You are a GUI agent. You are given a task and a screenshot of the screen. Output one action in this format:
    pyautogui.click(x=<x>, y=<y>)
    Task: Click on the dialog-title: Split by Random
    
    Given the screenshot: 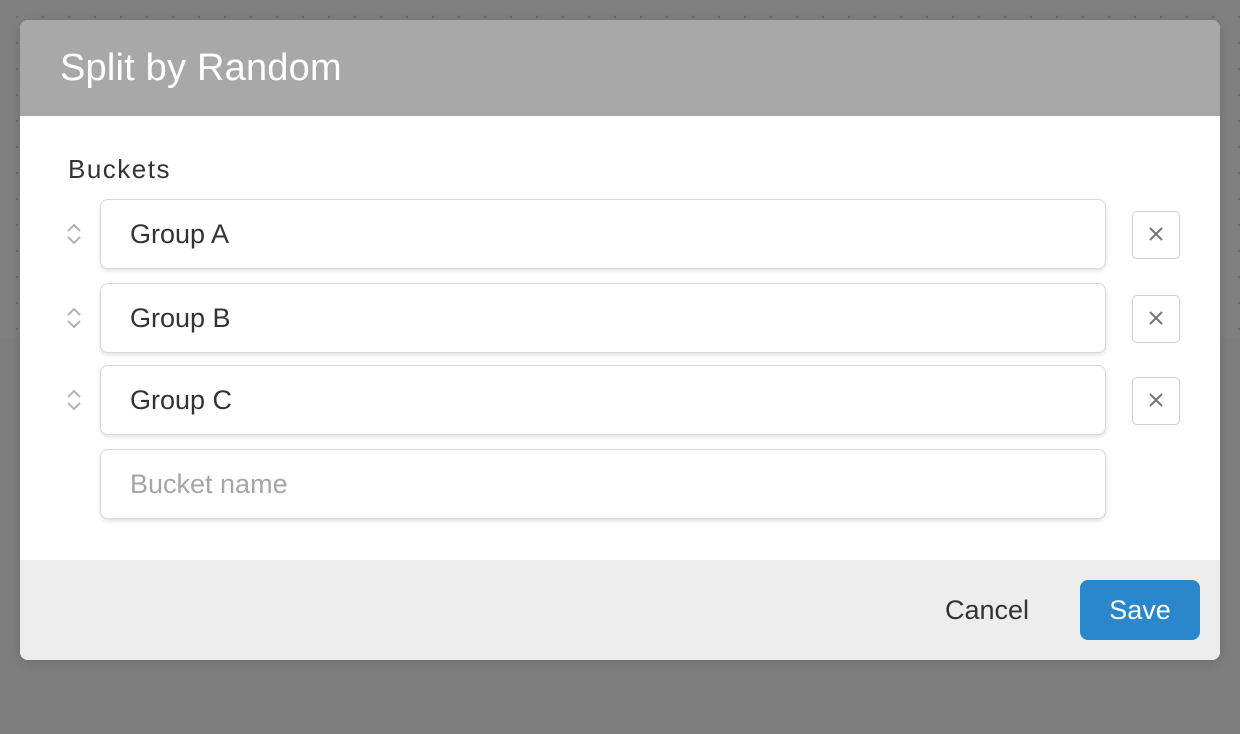 What is the action you would take?
    pyautogui.click(x=201, y=67)
    